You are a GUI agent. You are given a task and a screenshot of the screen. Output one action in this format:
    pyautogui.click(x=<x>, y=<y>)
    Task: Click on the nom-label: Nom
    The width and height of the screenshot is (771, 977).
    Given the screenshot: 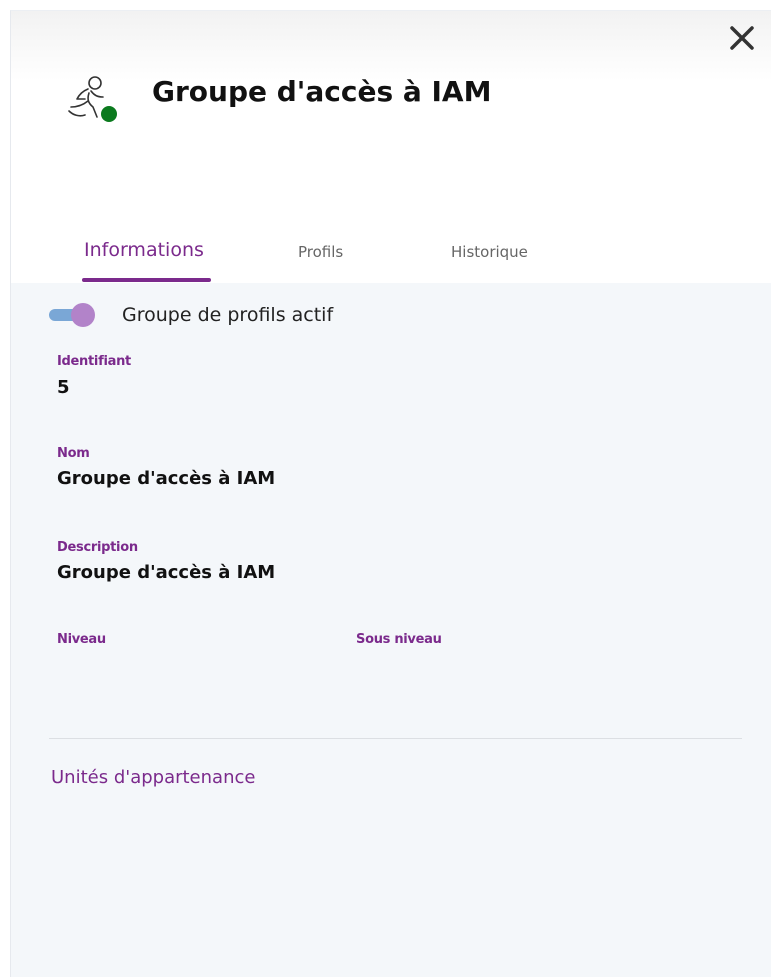 What is the action you would take?
    pyautogui.click(x=73, y=453)
    